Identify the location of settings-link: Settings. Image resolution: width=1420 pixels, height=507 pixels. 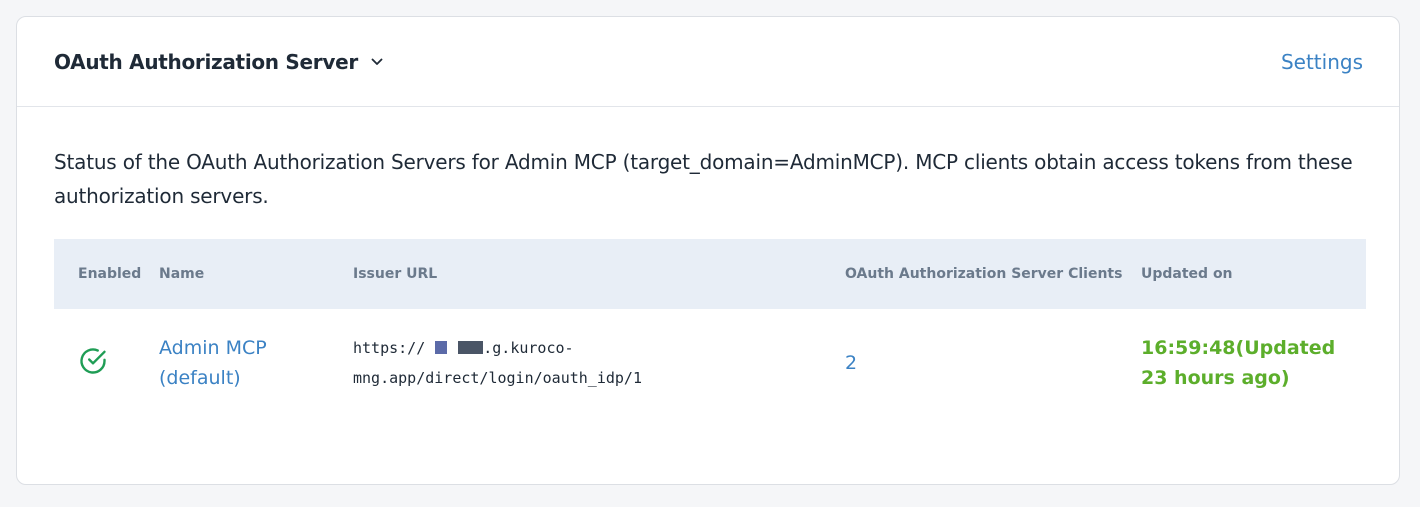
(1322, 62).